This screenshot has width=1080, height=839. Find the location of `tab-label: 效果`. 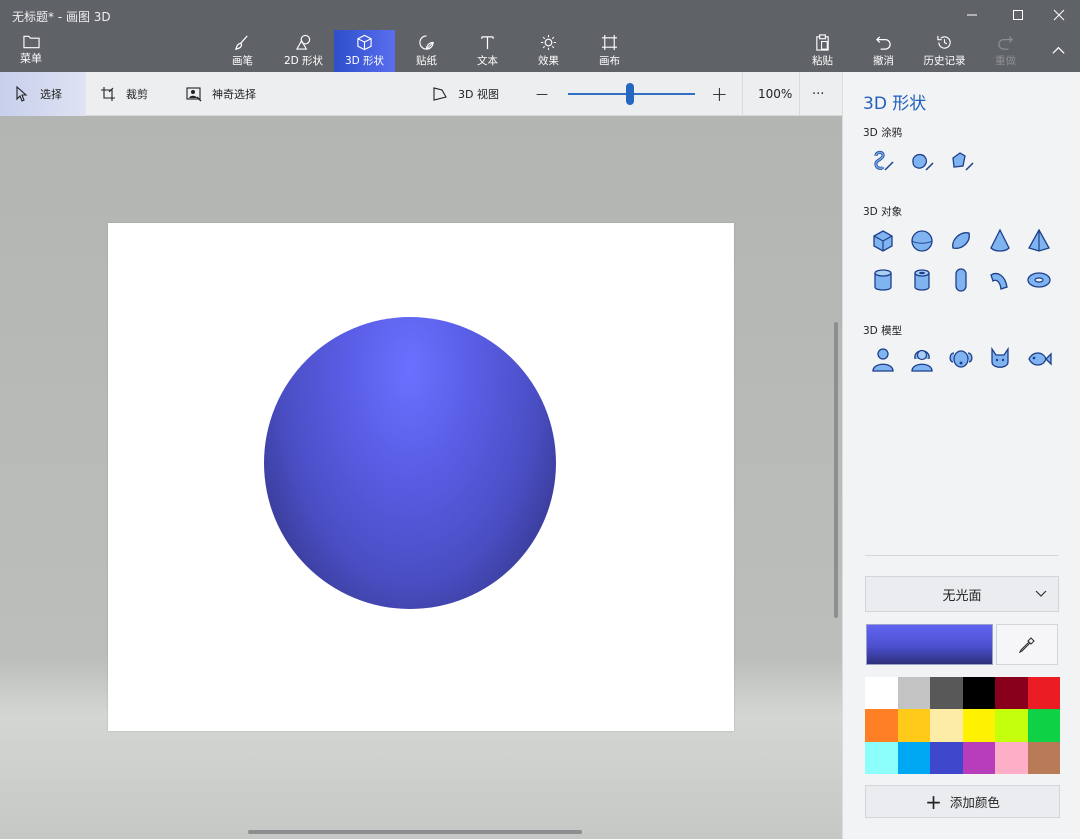

tab-label: 效果 is located at coordinates (548, 61).